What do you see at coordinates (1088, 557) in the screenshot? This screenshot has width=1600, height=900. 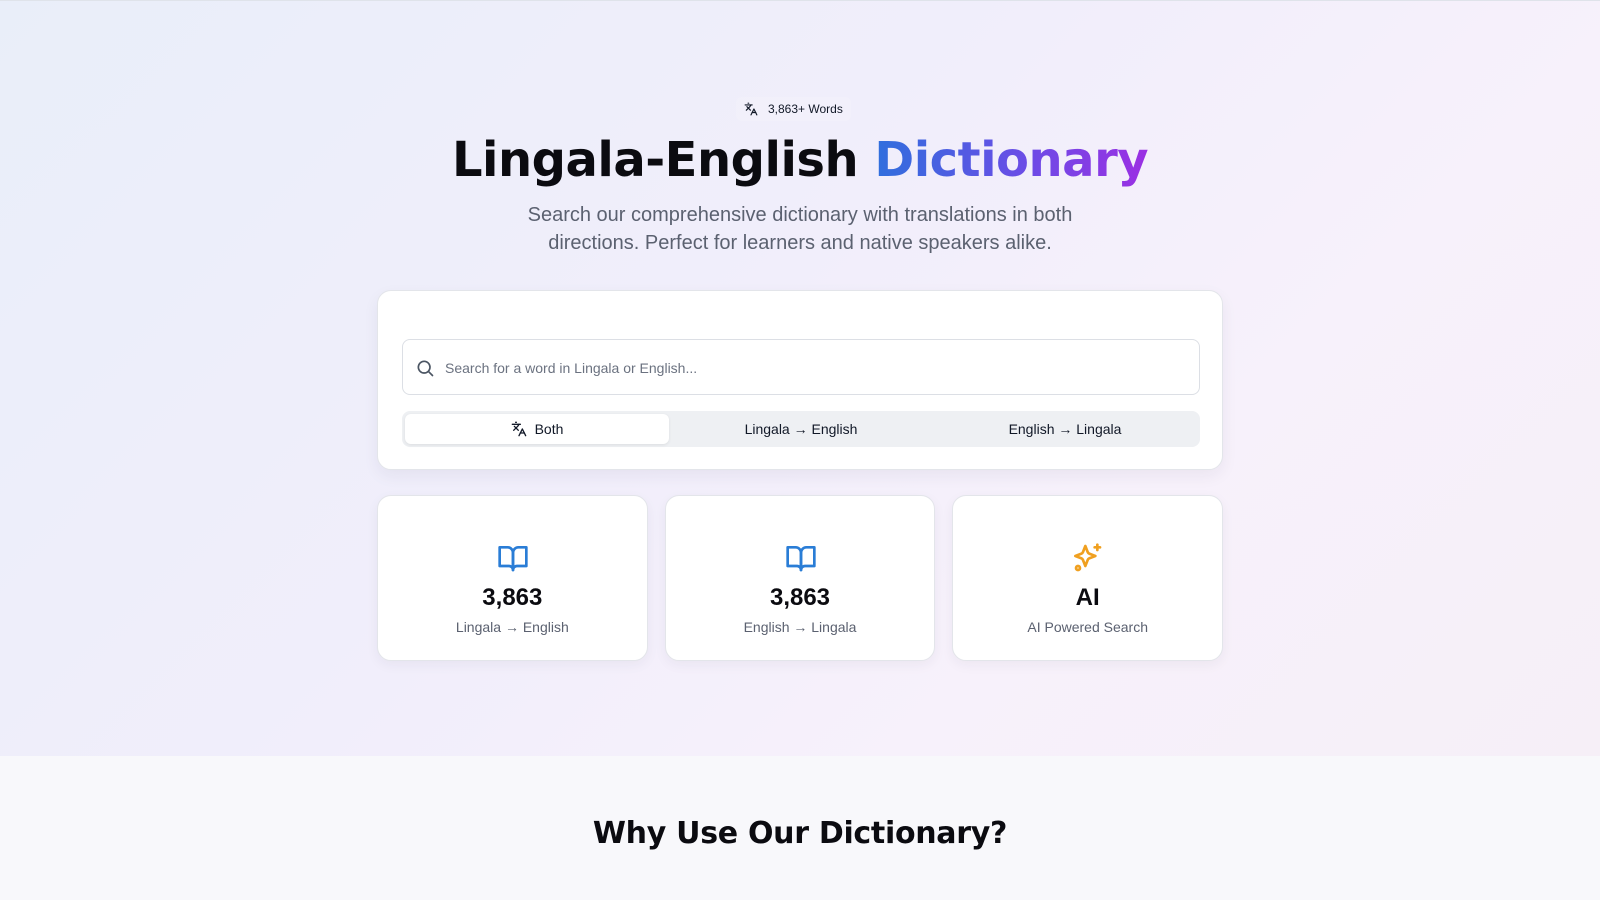 I see `sparkles-icon` at bounding box center [1088, 557].